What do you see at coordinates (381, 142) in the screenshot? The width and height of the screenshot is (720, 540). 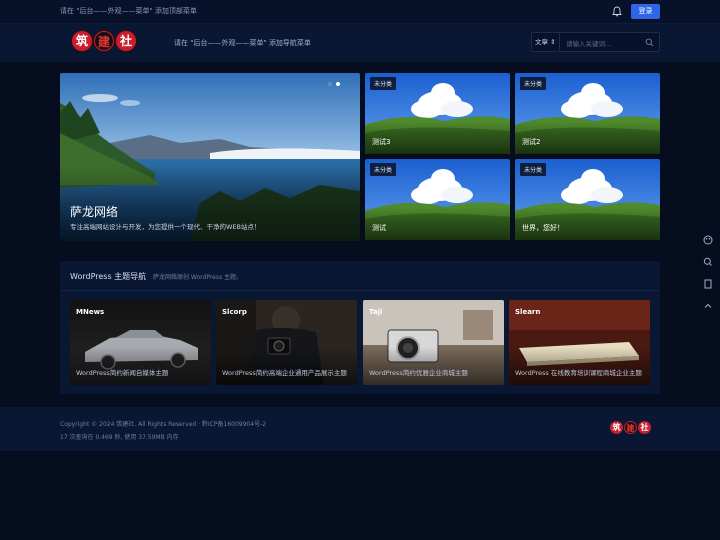 I see `post-title: 测试3` at bounding box center [381, 142].